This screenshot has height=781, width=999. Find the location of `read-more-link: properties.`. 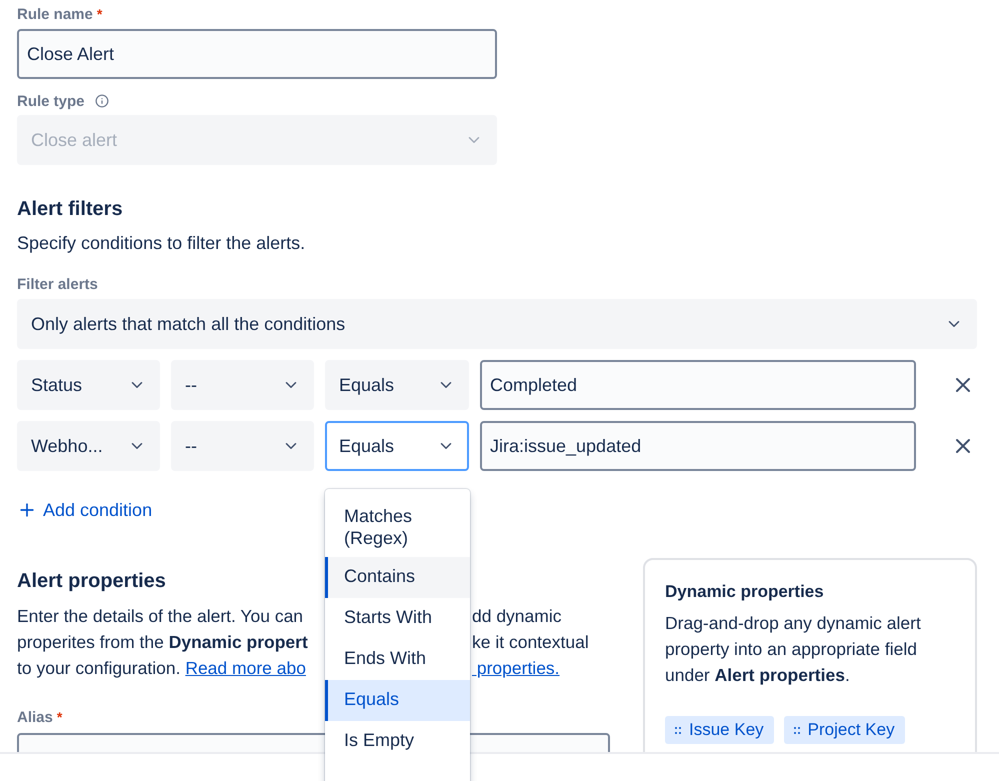

read-more-link: properties. is located at coordinates (516, 668).